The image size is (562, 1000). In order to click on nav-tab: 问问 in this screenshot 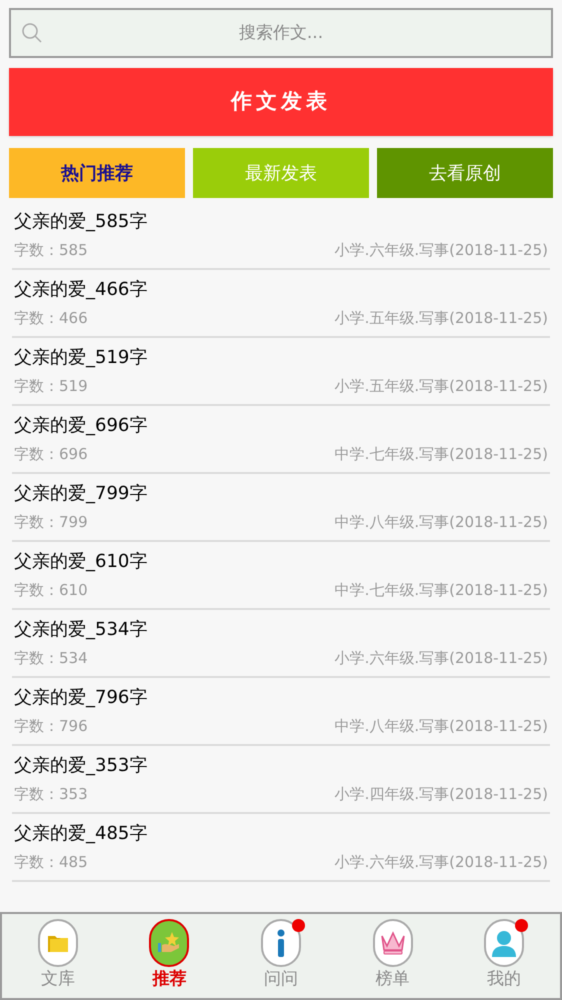, I will do `click(281, 956)`.